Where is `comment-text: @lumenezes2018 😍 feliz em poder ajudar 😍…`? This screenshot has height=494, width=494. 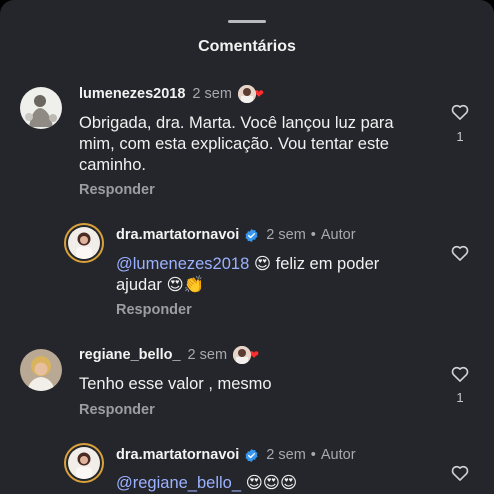 comment-text: @lumenezes2018 😍 feliz em poder ajudar 😍… is located at coordinates (271, 275).